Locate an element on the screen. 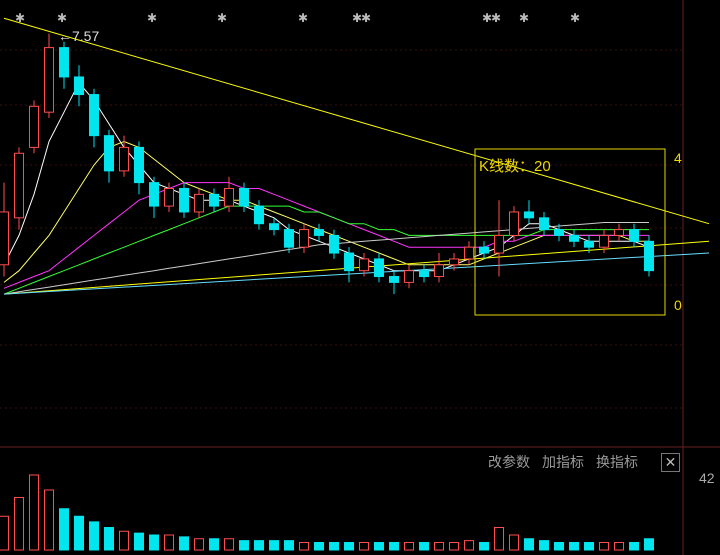  uptrend-b-line is located at coordinates (356, 273).